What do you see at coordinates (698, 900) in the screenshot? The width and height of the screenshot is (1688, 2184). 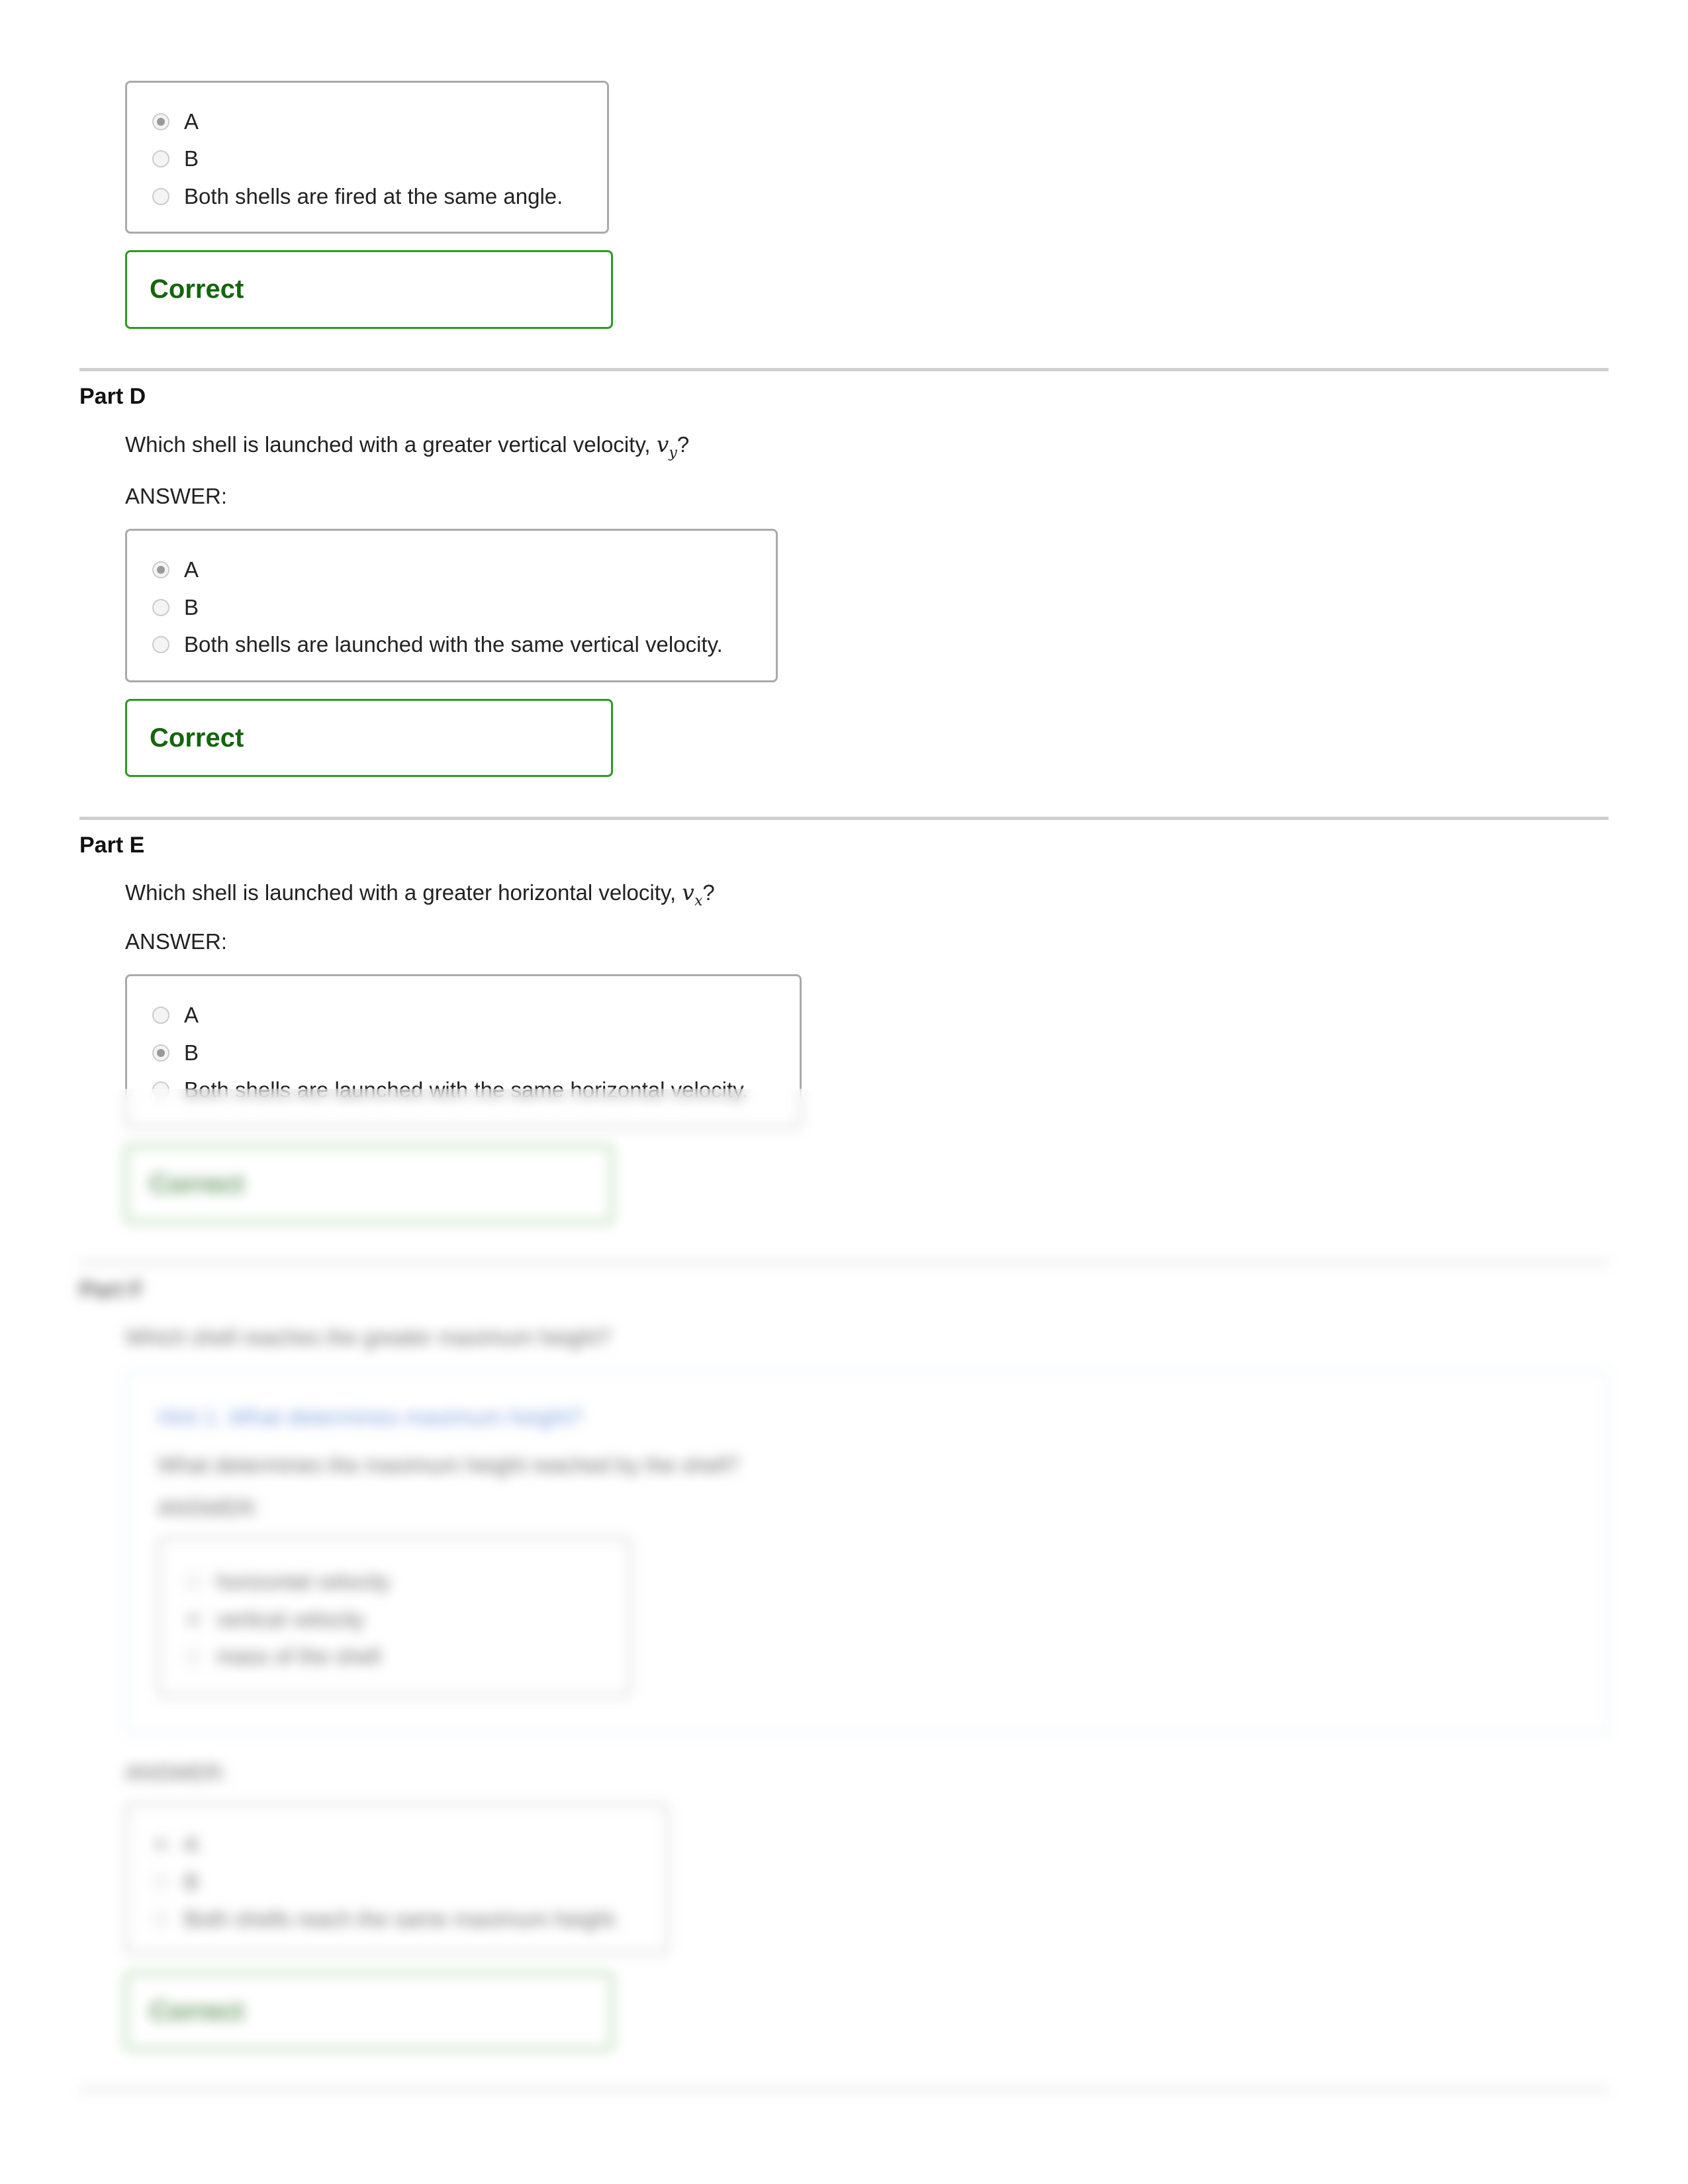 I see `math-sub: x` at bounding box center [698, 900].